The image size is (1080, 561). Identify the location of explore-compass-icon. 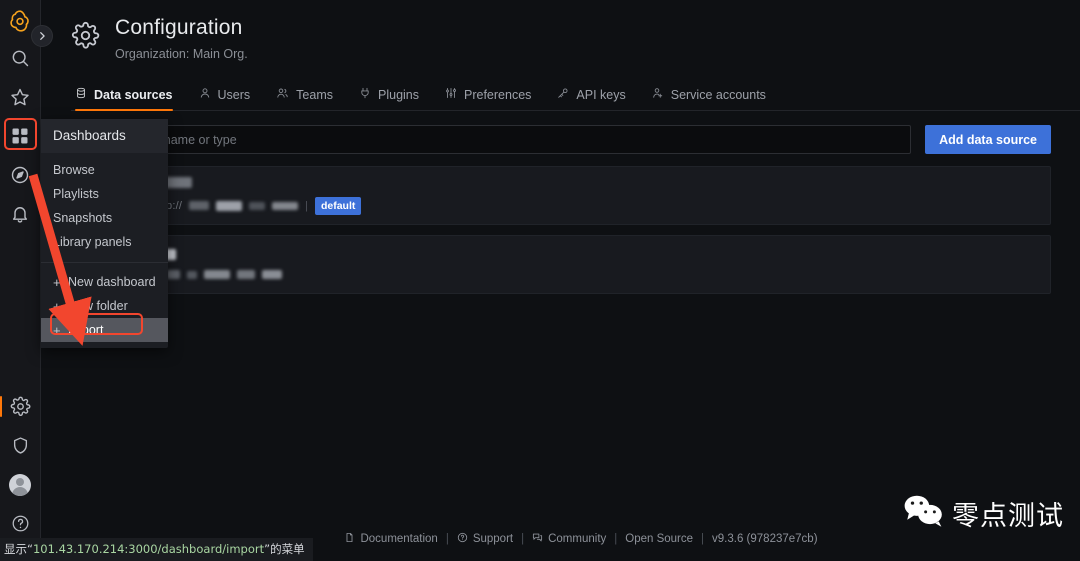
(20, 174).